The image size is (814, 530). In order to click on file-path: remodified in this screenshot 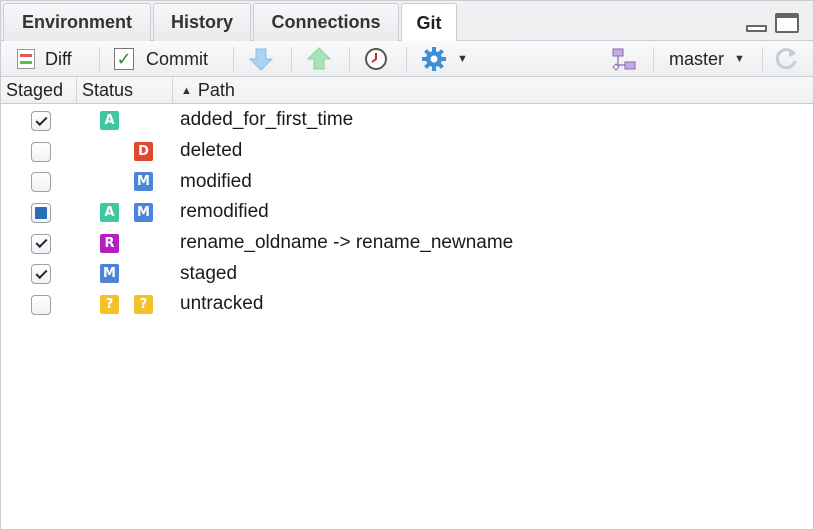, I will do `click(224, 212)`.